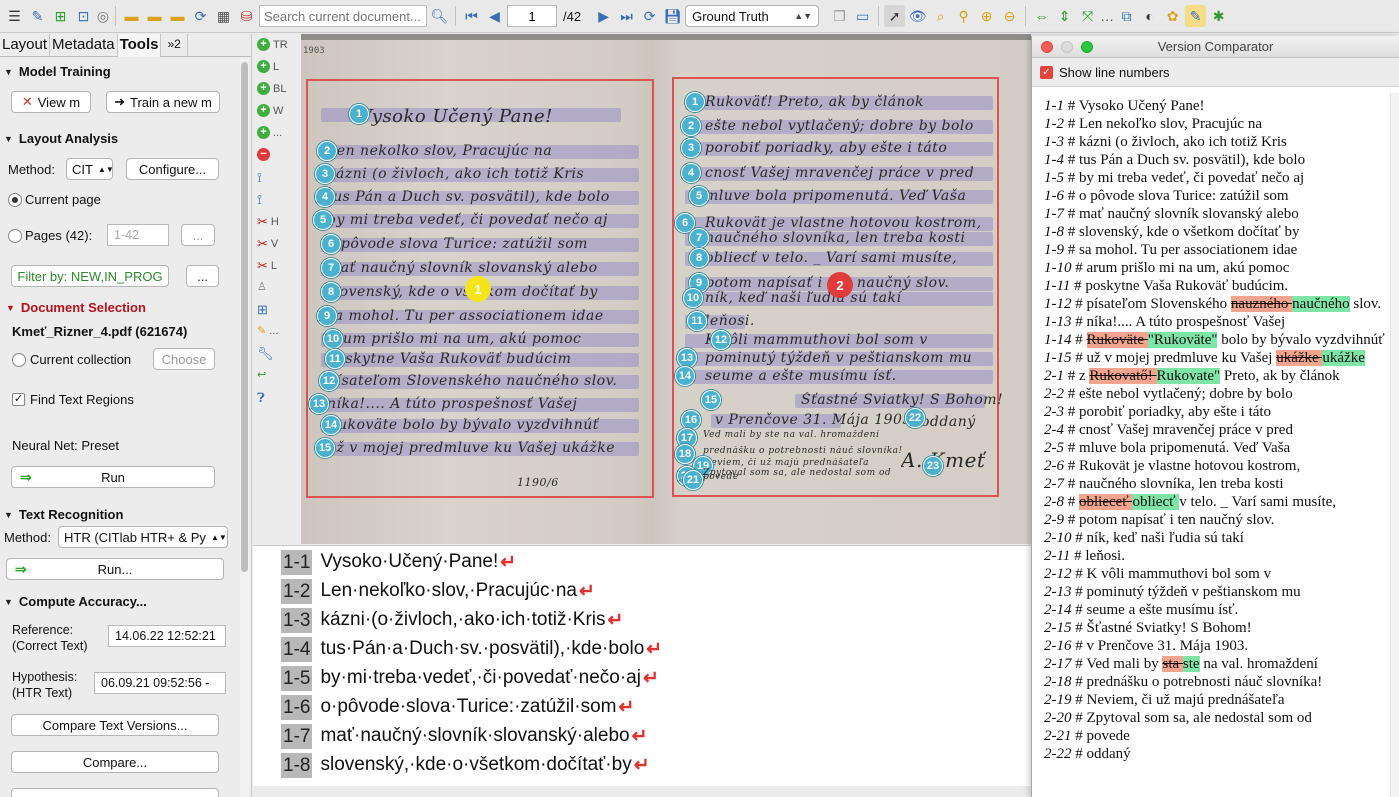 This screenshot has width=1399, height=797. I want to click on pointer-icon: ➚, so click(895, 16).